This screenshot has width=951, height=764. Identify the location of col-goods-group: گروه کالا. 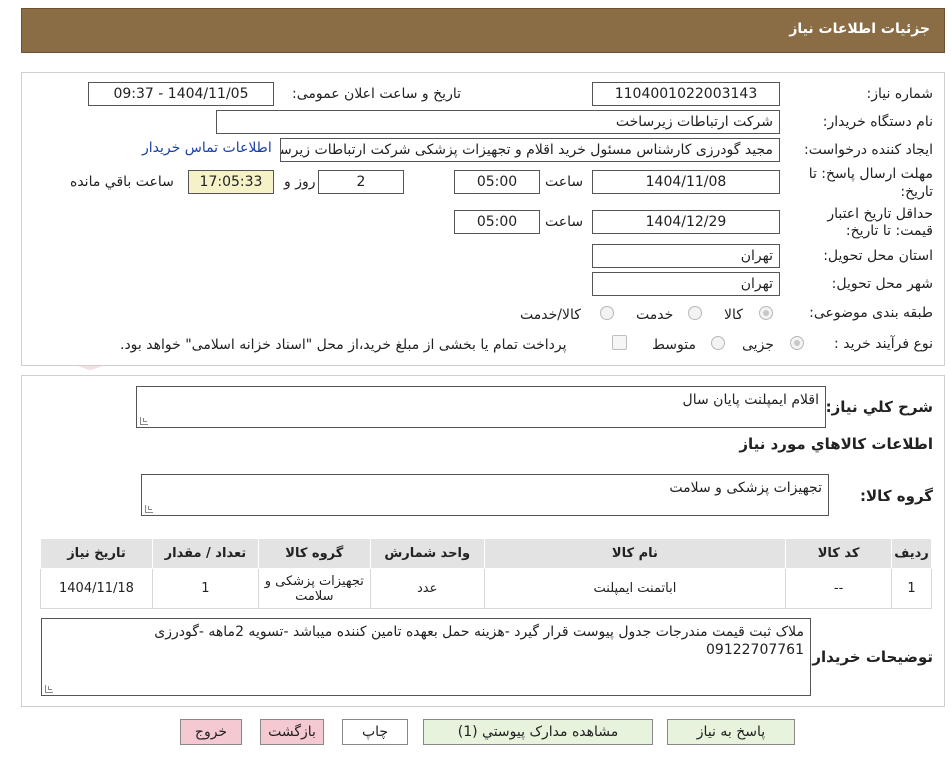
(314, 553).